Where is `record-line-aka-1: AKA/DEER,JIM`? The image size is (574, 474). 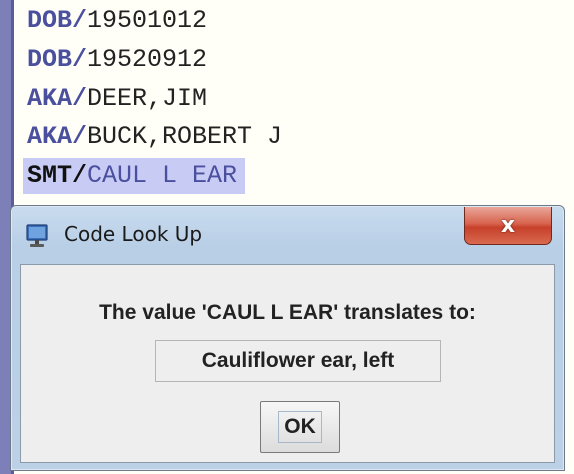 record-line-aka-1: AKA/DEER,JIM is located at coordinates (117, 99).